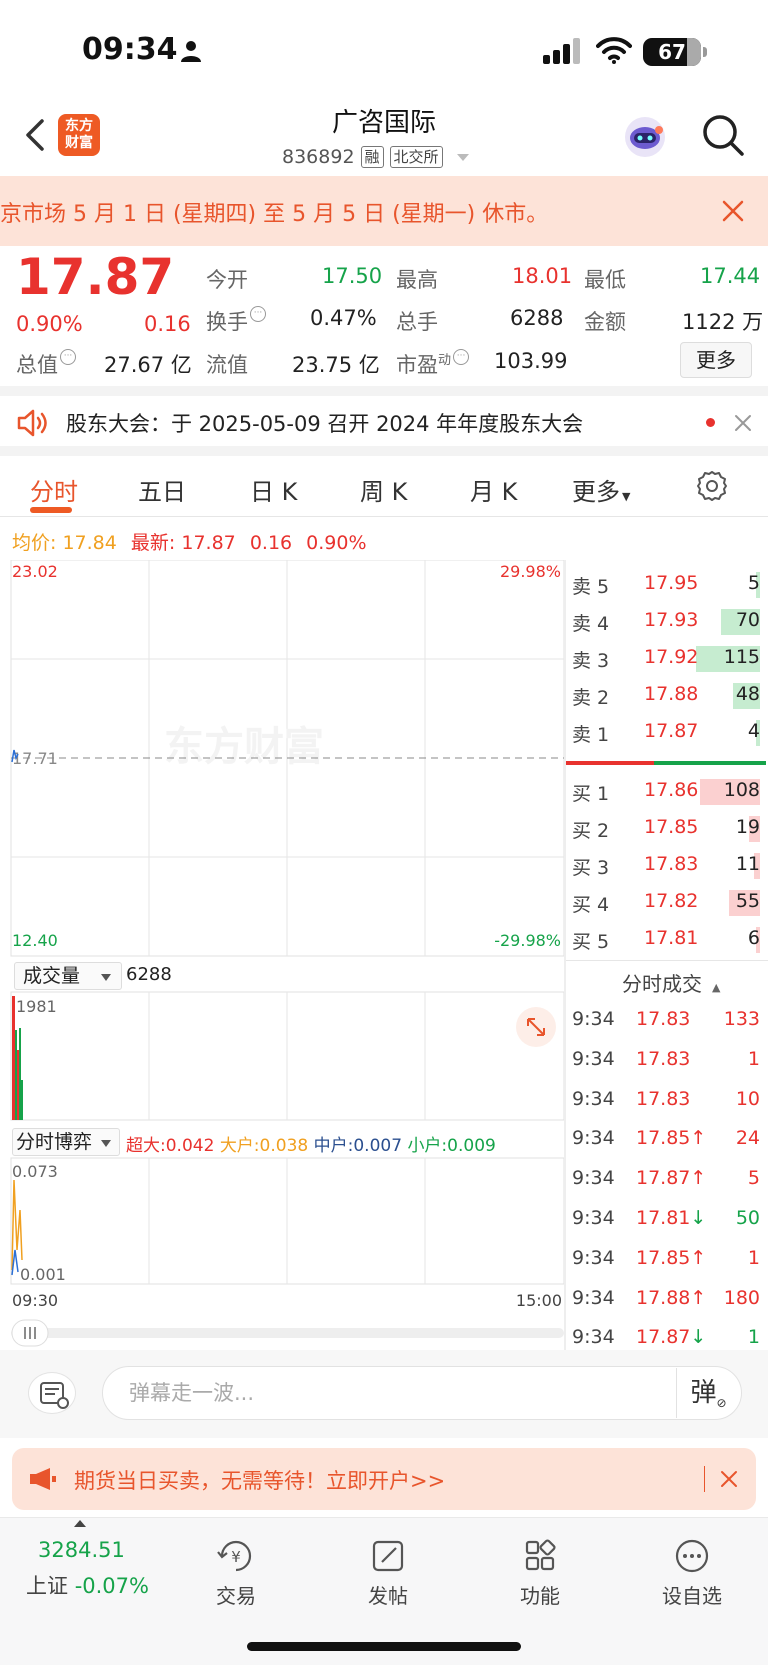  Describe the element at coordinates (388, 1556) in the screenshot. I see `edit-icon` at that location.